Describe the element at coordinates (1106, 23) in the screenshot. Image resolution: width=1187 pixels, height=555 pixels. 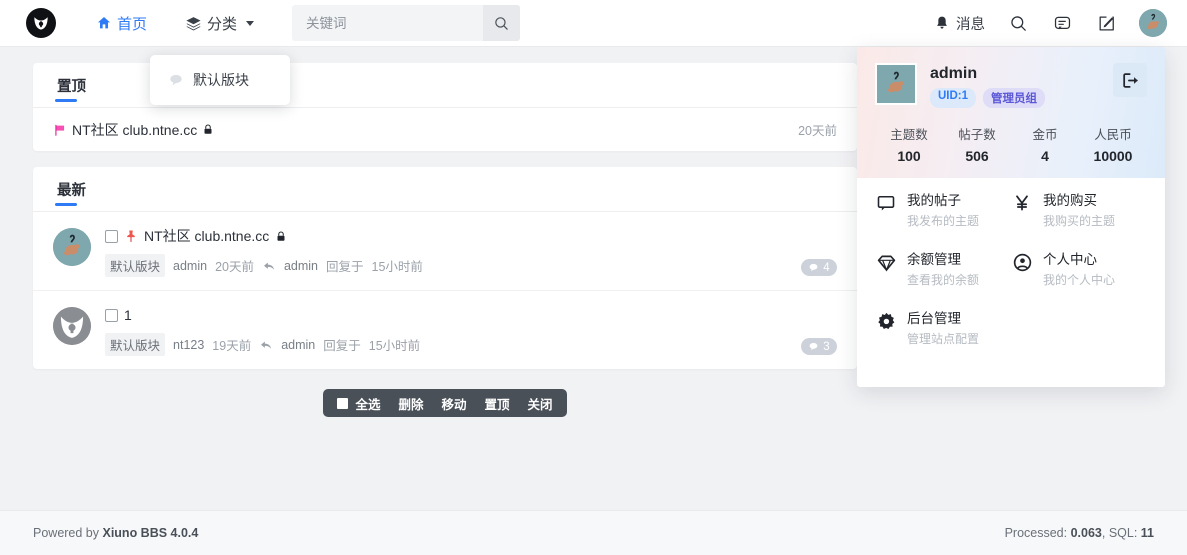
I see `compose-button` at that location.